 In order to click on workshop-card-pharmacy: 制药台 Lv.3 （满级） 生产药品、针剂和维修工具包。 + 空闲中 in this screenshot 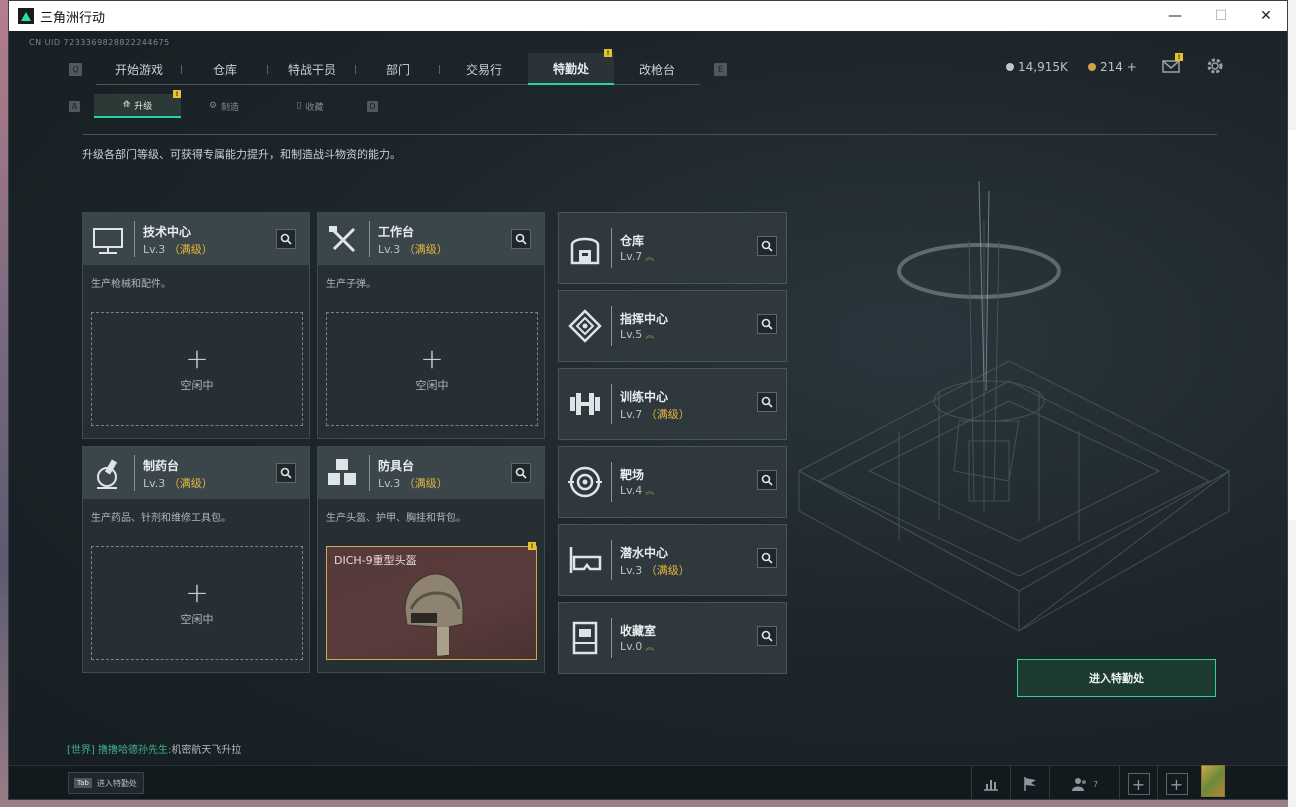, I will do `click(196, 559)`.